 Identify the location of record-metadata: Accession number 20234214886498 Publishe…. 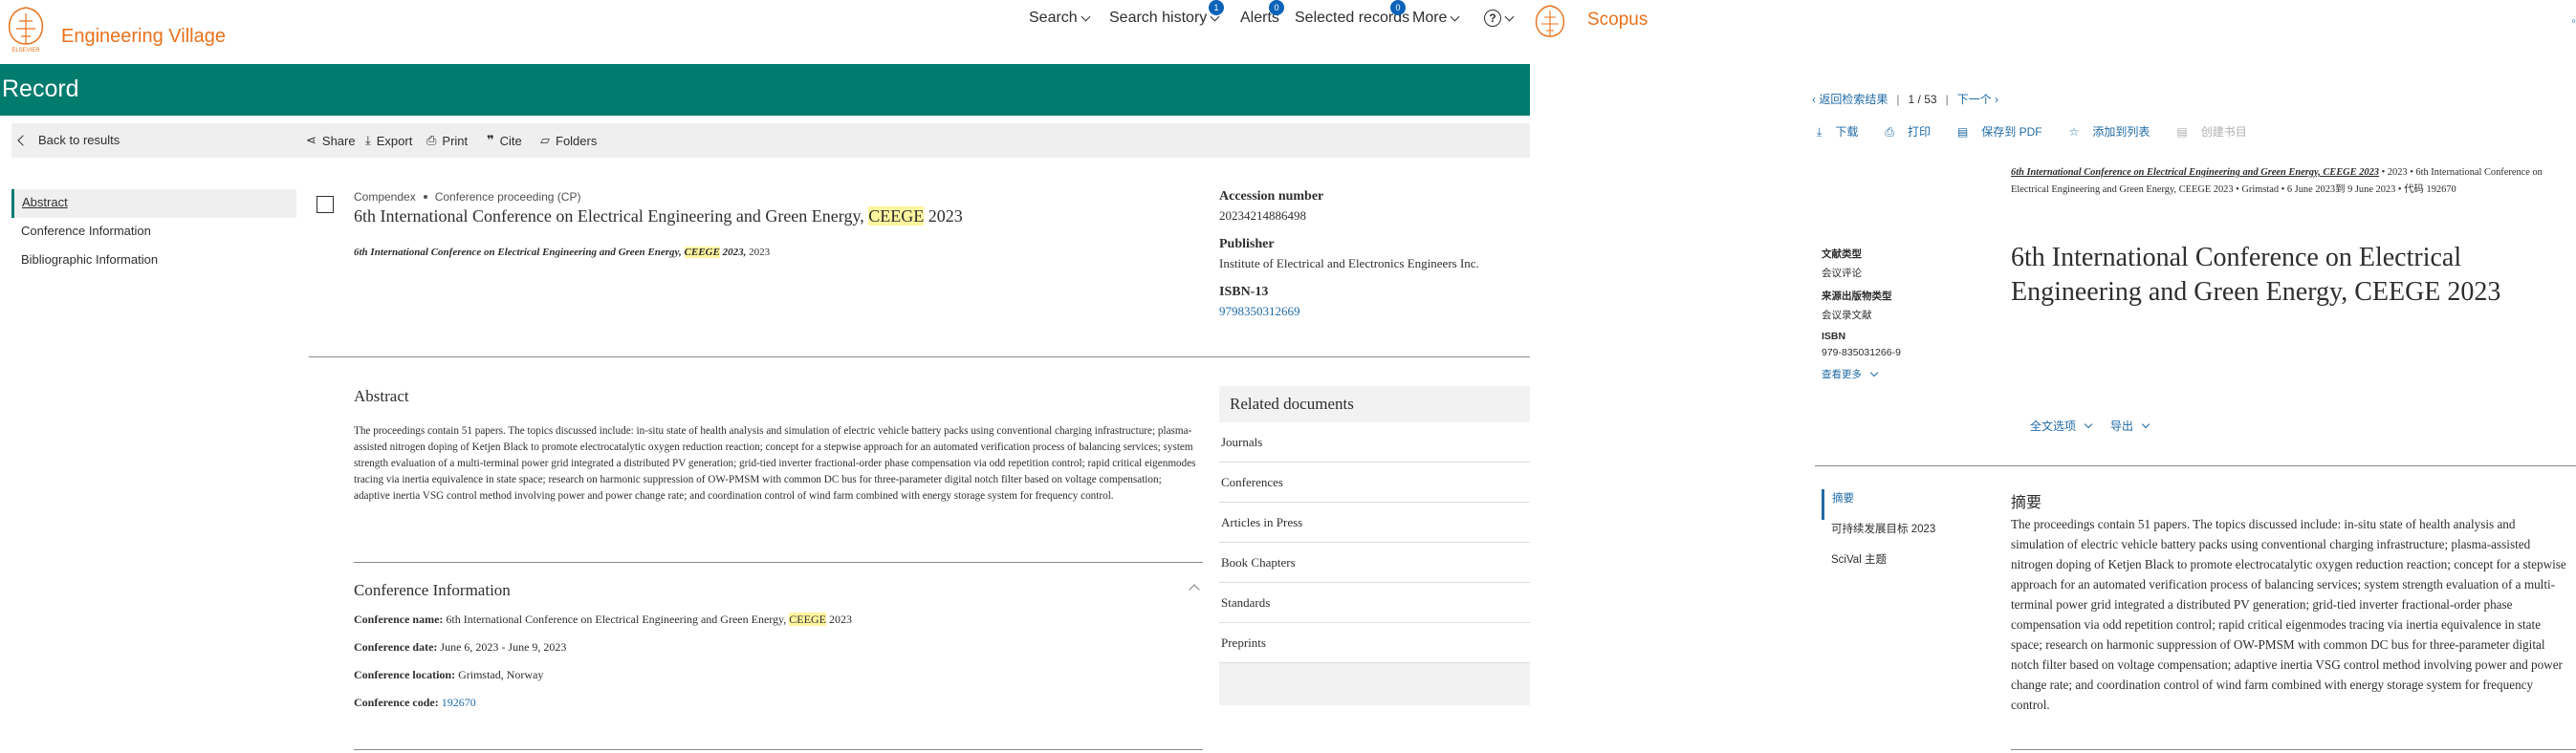
(1372, 261).